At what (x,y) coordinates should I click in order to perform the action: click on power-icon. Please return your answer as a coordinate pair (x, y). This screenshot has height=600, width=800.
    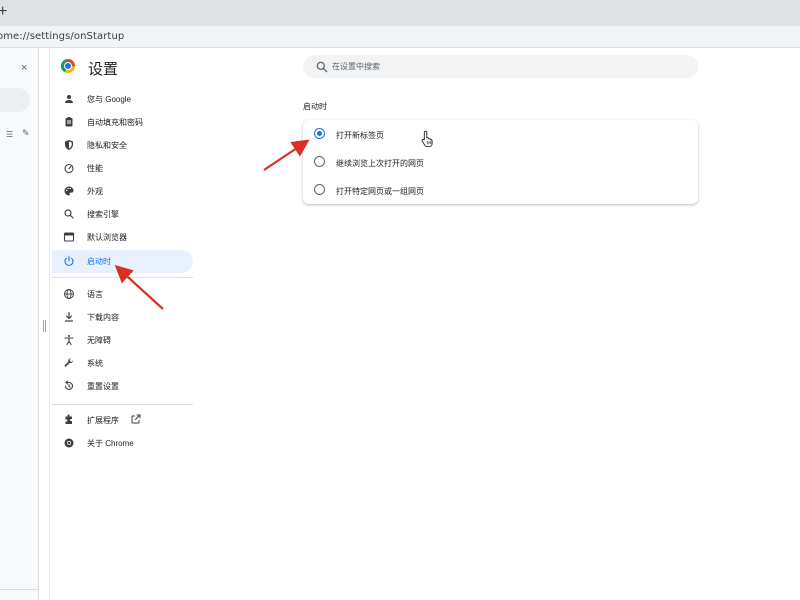
    Looking at the image, I should click on (69, 260).